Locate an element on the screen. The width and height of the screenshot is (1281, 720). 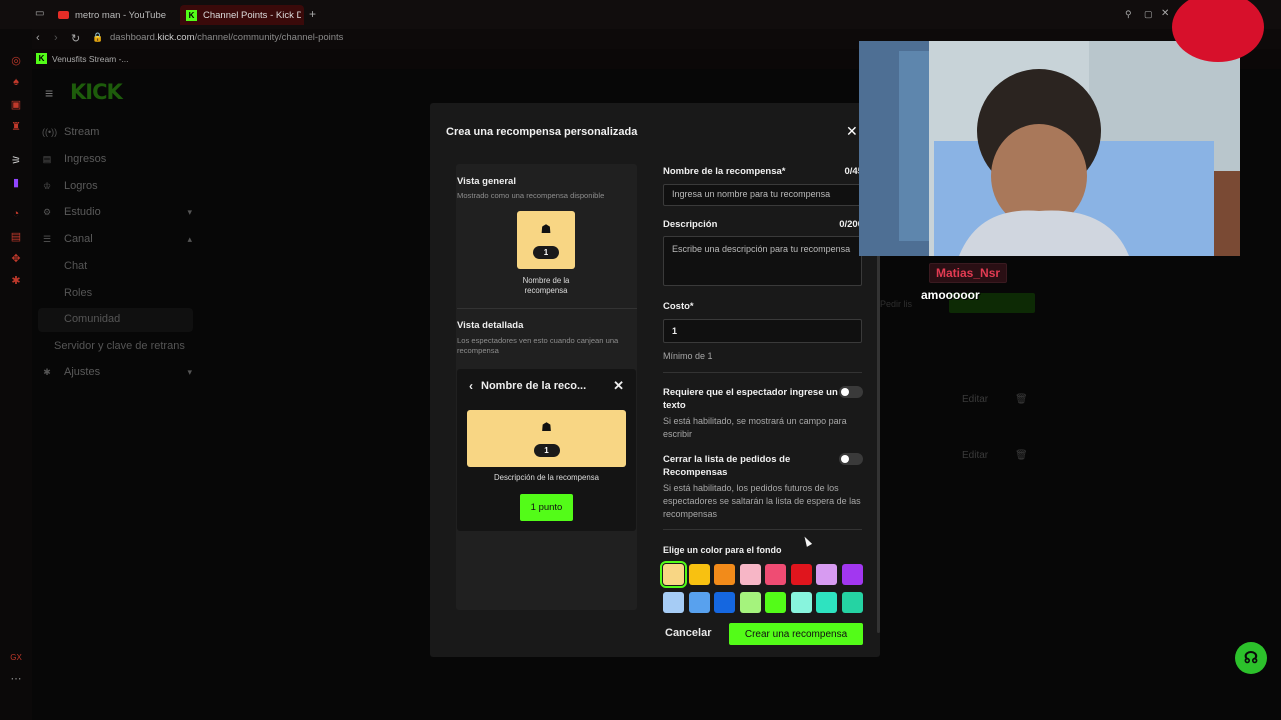
messenger-icon: ▣ is located at coordinates (16, 104).